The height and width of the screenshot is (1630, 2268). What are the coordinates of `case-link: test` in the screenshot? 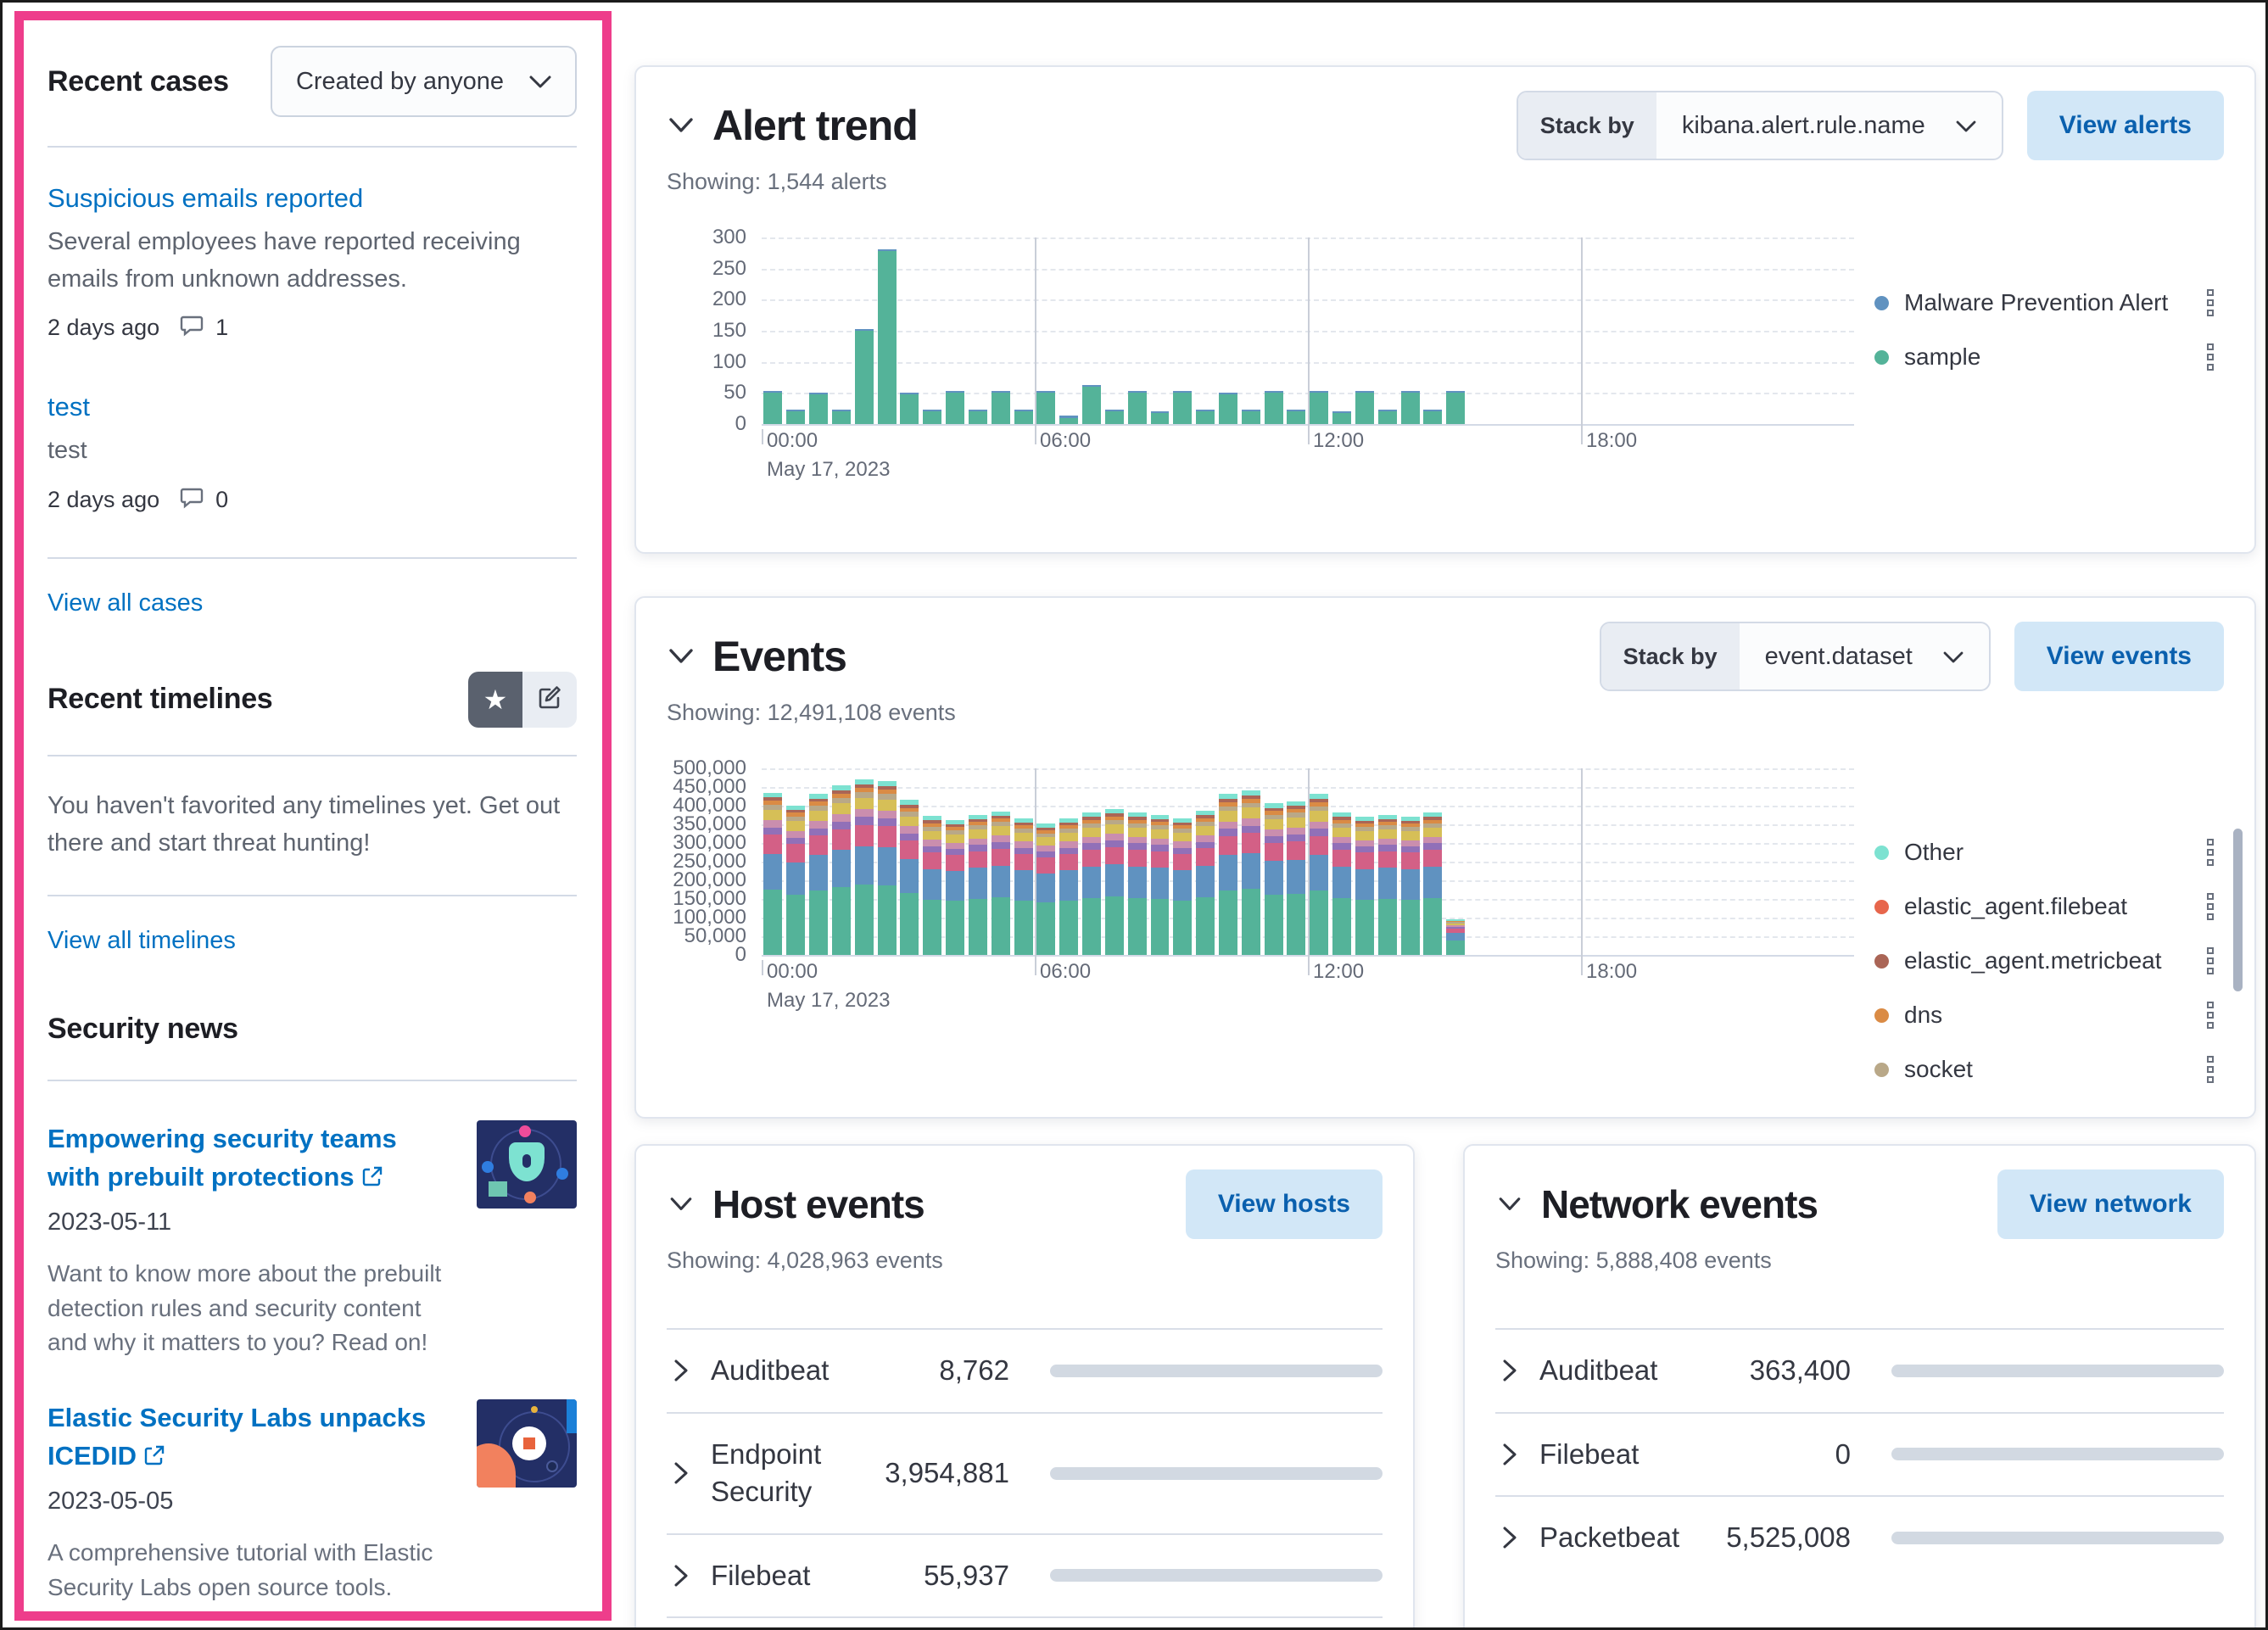 It's located at (68, 407).